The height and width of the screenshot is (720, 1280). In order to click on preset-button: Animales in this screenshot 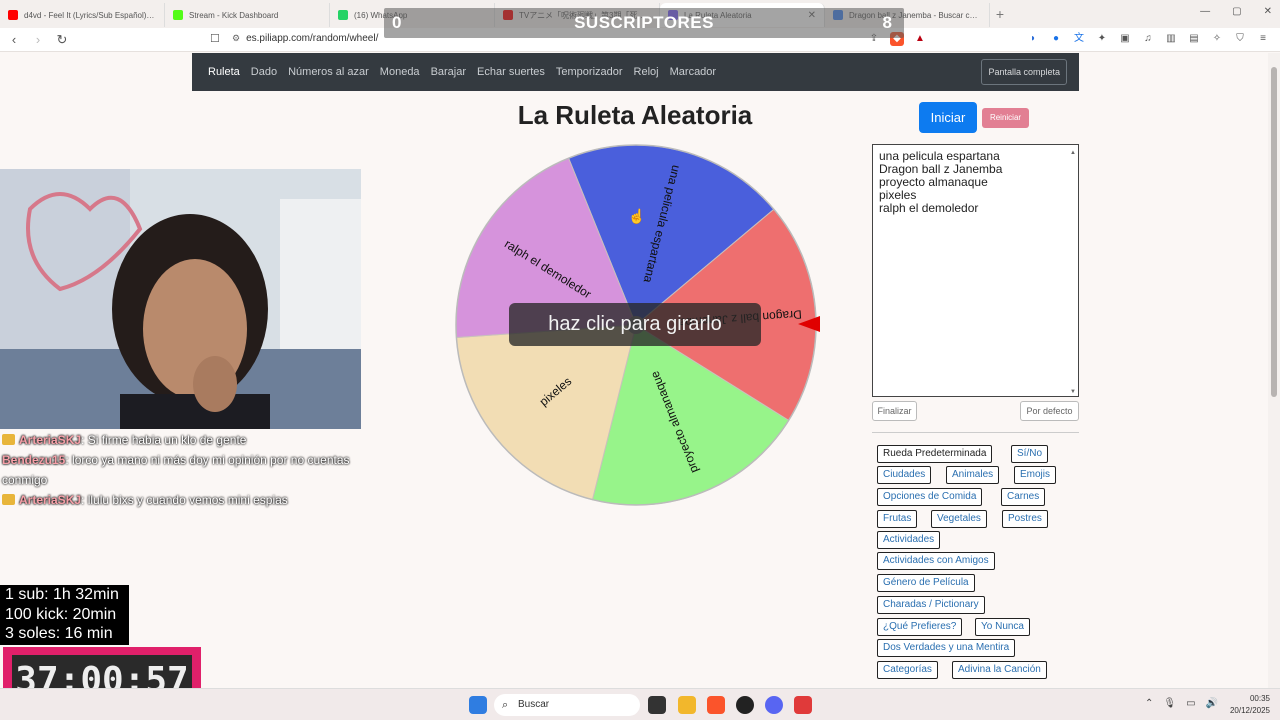, I will do `click(973, 475)`.